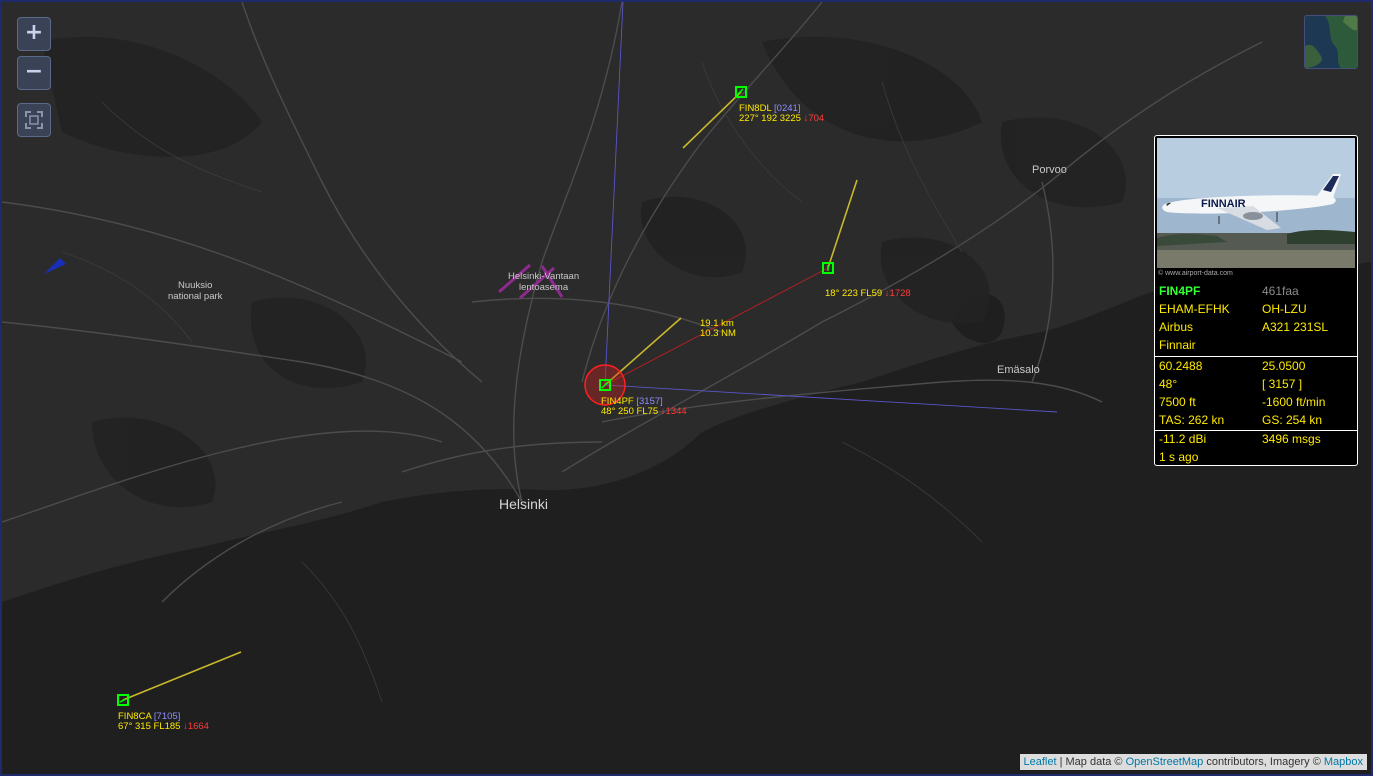 This screenshot has width=1373, height=776. I want to click on info-model: A321 231SL, so click(1295, 327).